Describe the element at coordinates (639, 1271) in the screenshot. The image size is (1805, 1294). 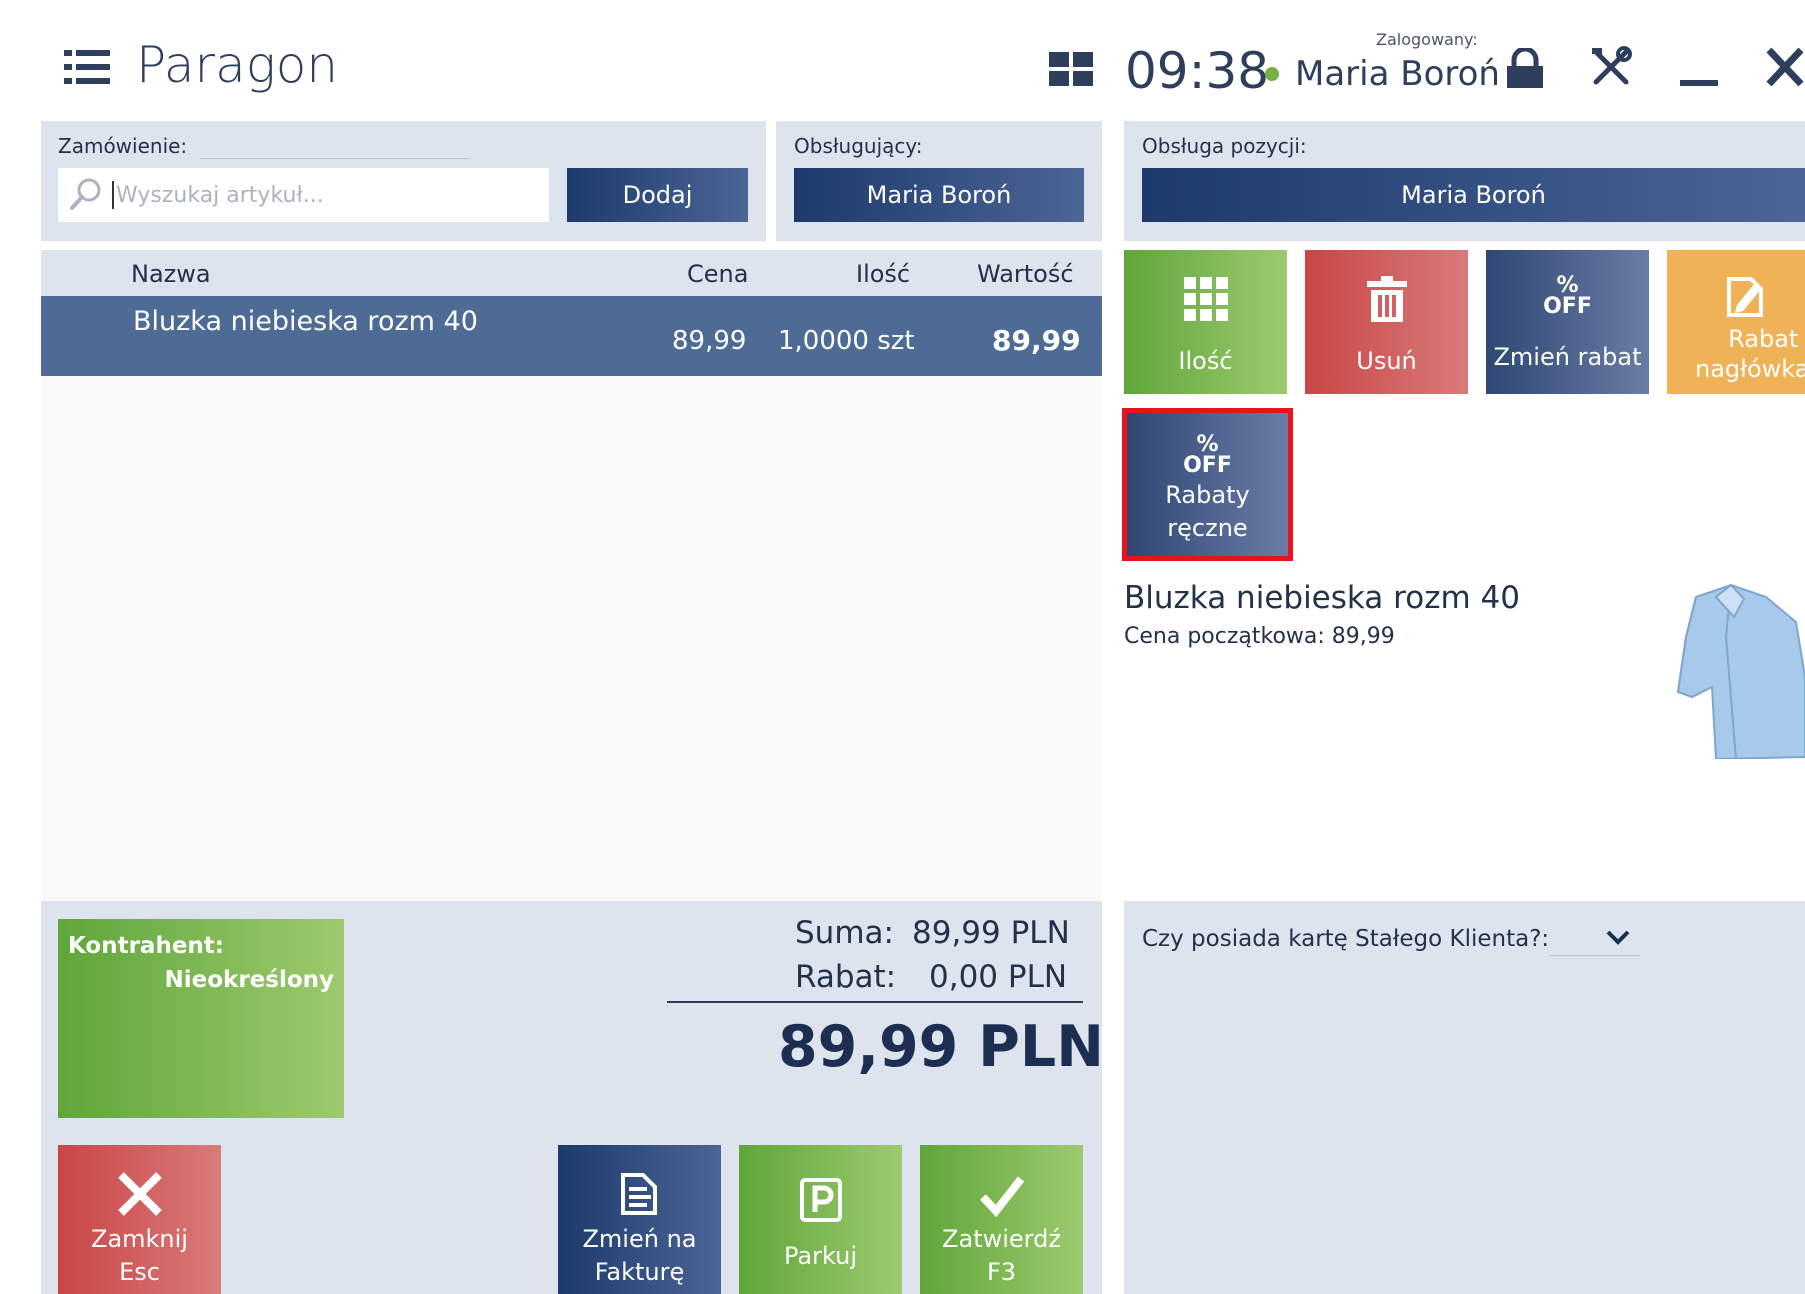
I see `invoice-line2: Fakturę` at that location.